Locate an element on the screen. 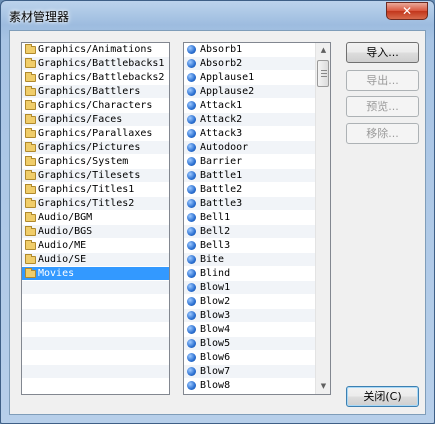 The width and height of the screenshot is (435, 424). folder-list-item: Graphics/Battlebacks2 is located at coordinates (95, 78).